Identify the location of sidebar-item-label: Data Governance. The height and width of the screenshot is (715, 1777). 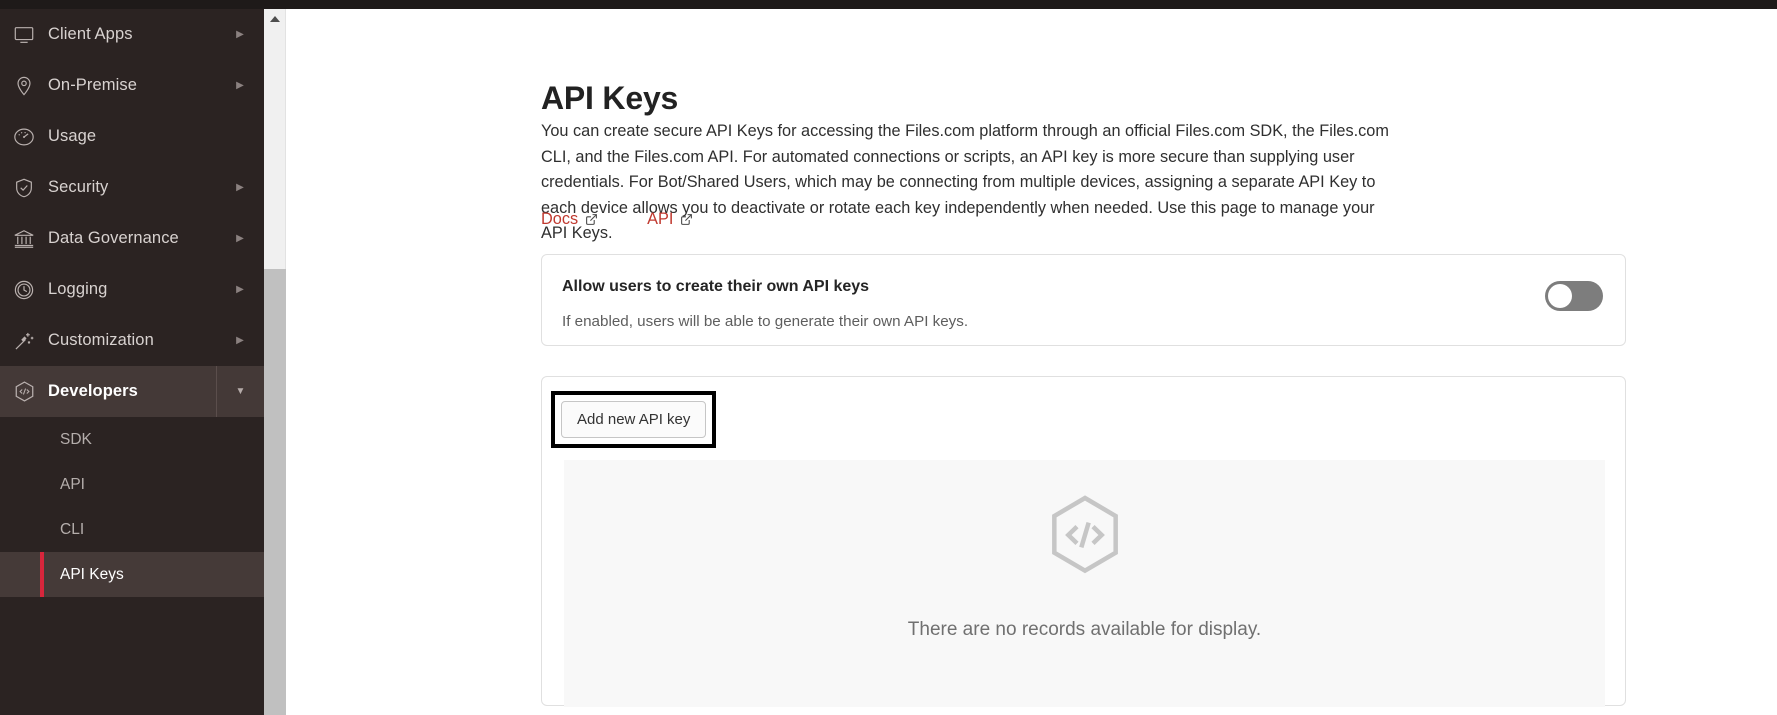
(113, 238).